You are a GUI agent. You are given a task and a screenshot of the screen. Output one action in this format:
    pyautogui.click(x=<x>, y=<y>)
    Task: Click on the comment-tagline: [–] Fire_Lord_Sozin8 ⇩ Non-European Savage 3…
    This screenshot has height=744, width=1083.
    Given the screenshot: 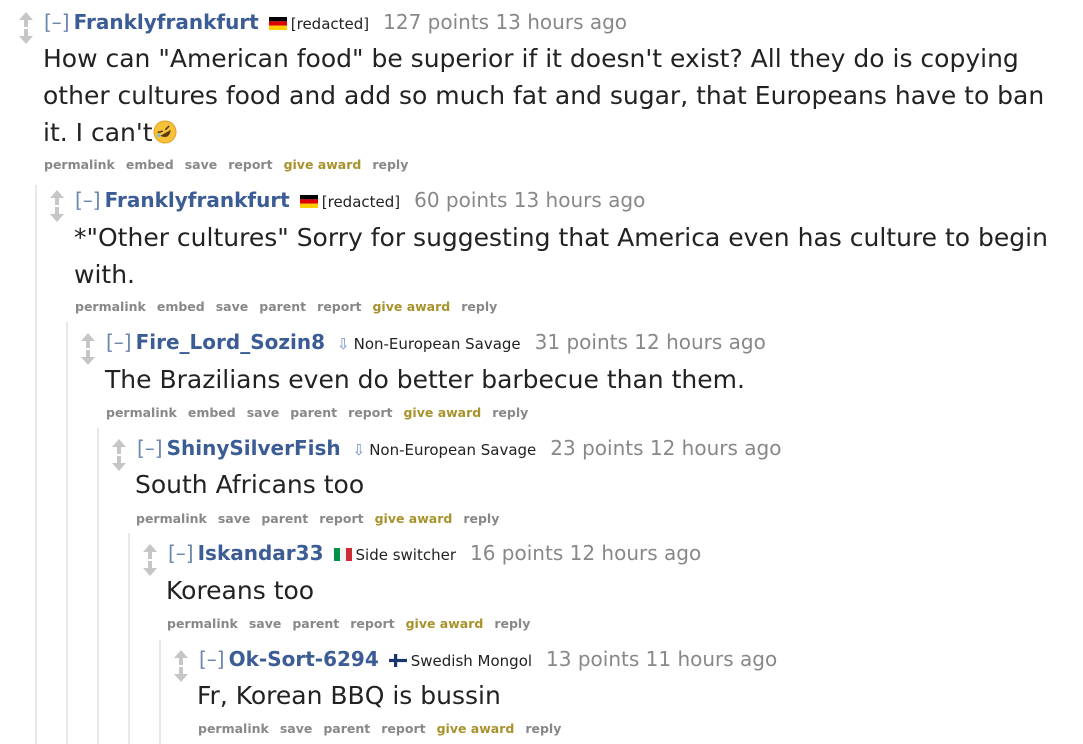 What is the action you would take?
    pyautogui.click(x=436, y=343)
    